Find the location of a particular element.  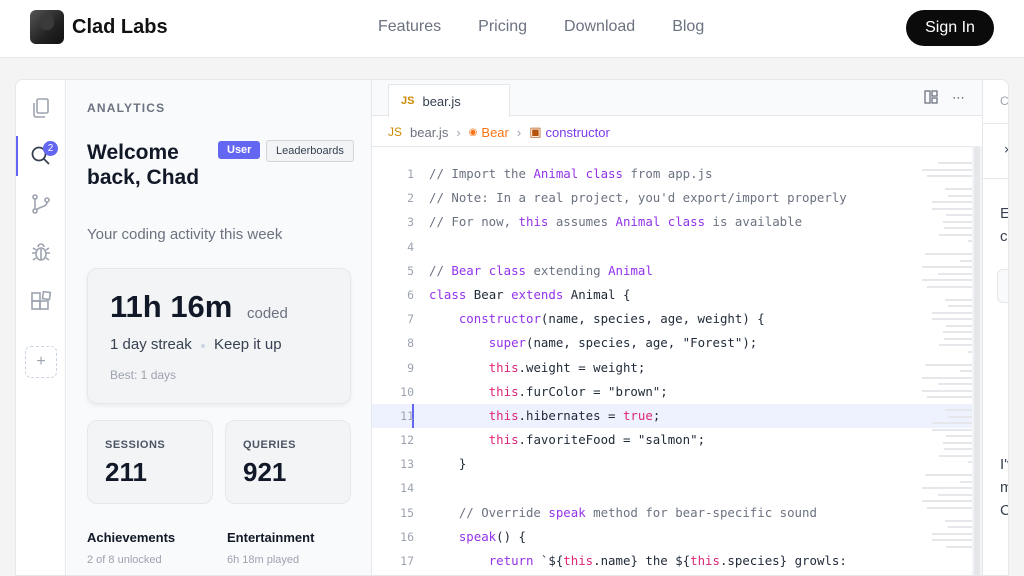

entertainment-title: Entertainment is located at coordinates (270, 537).